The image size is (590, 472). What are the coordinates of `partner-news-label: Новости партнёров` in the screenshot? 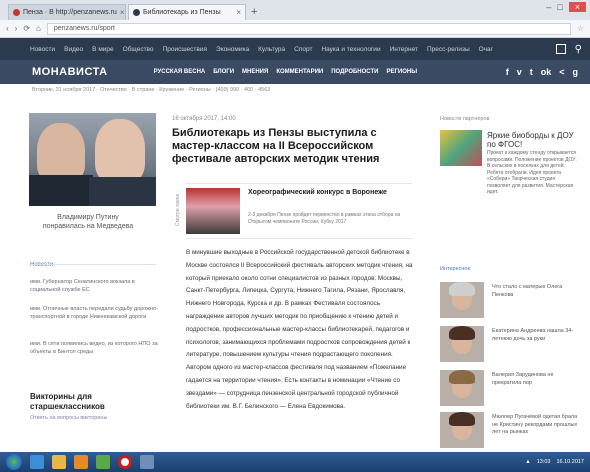 It's located at (465, 119).